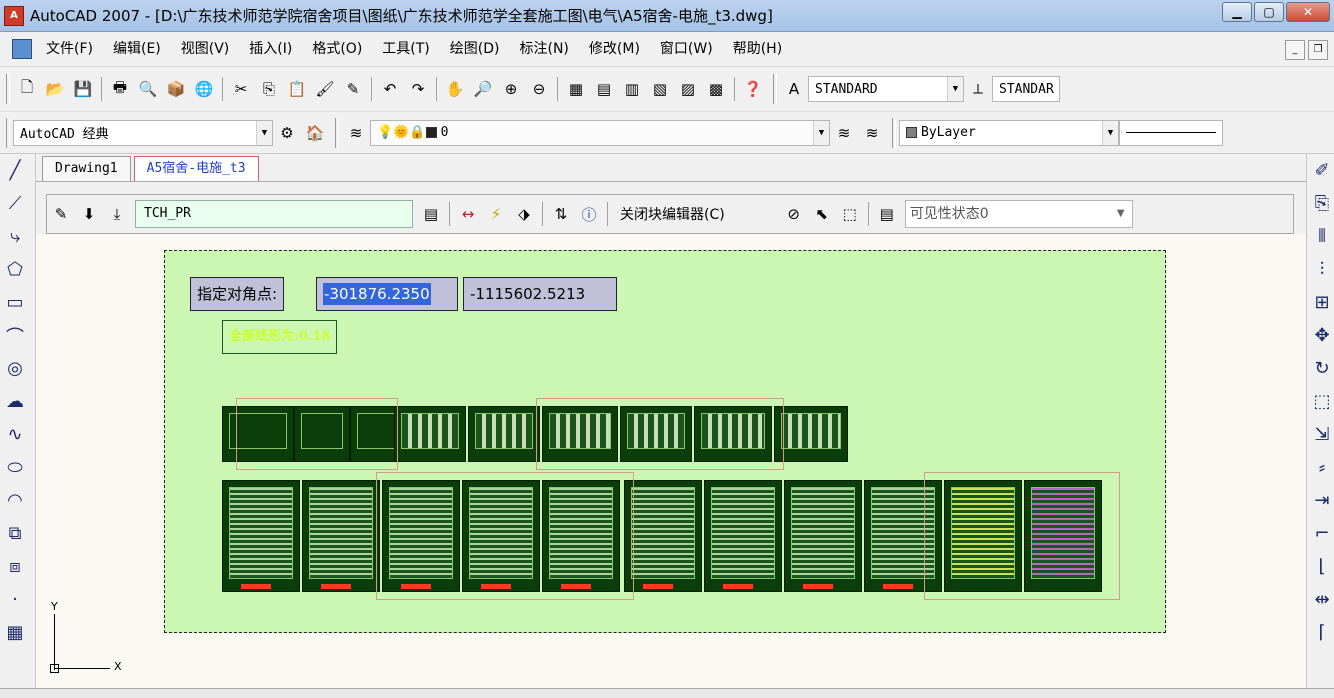 This screenshot has height=698, width=1334. What do you see at coordinates (1320, 566) in the screenshot?
I see `chamfer-icon: ⌊` at bounding box center [1320, 566].